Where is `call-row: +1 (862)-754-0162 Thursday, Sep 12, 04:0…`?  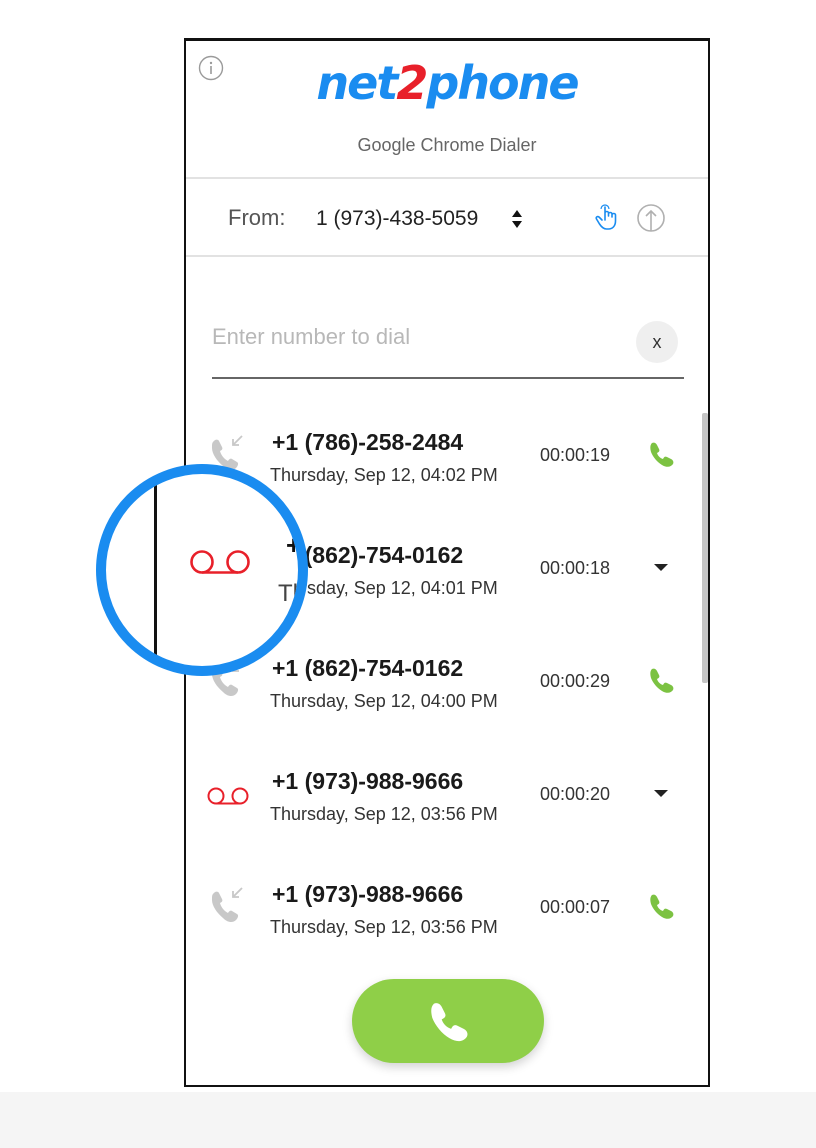
call-row: +1 (862)-754-0162 Thursday, Sep 12, 04:0… is located at coordinates (442, 697).